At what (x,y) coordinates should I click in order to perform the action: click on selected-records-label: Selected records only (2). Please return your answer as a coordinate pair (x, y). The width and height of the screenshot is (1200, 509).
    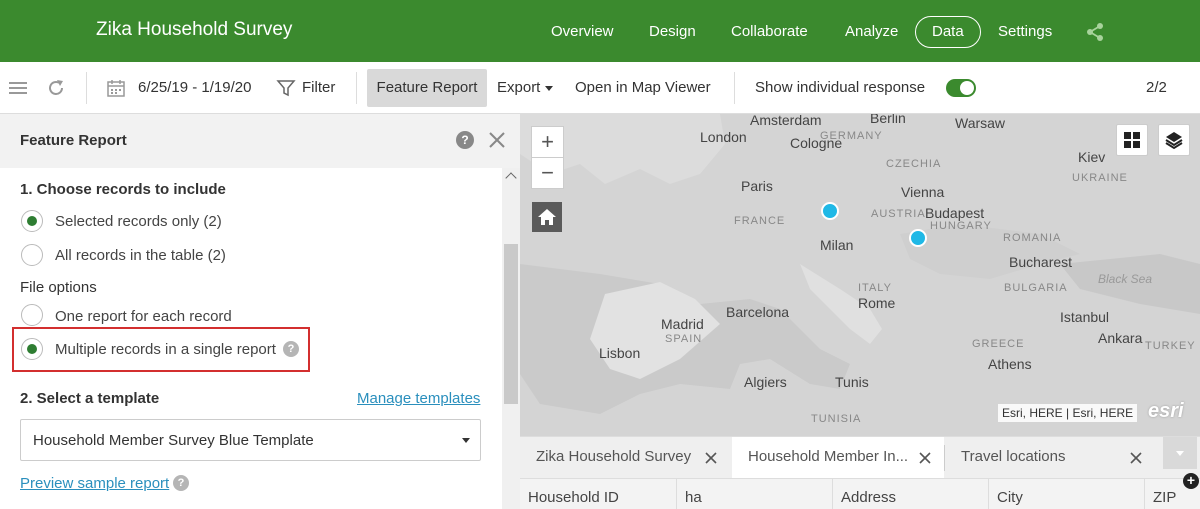
    Looking at the image, I should click on (138, 221).